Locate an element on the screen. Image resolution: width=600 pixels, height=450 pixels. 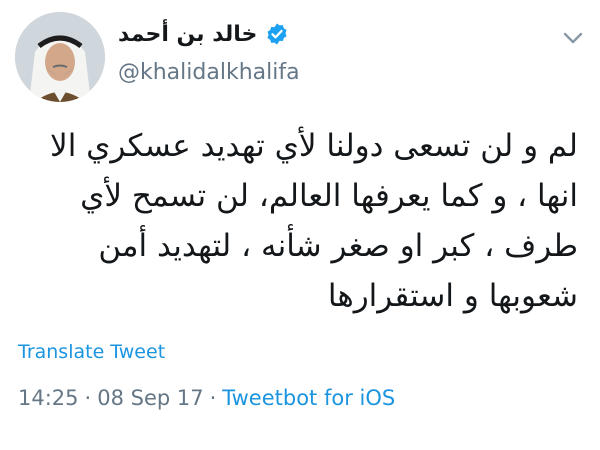
avatar is located at coordinates (60, 57).